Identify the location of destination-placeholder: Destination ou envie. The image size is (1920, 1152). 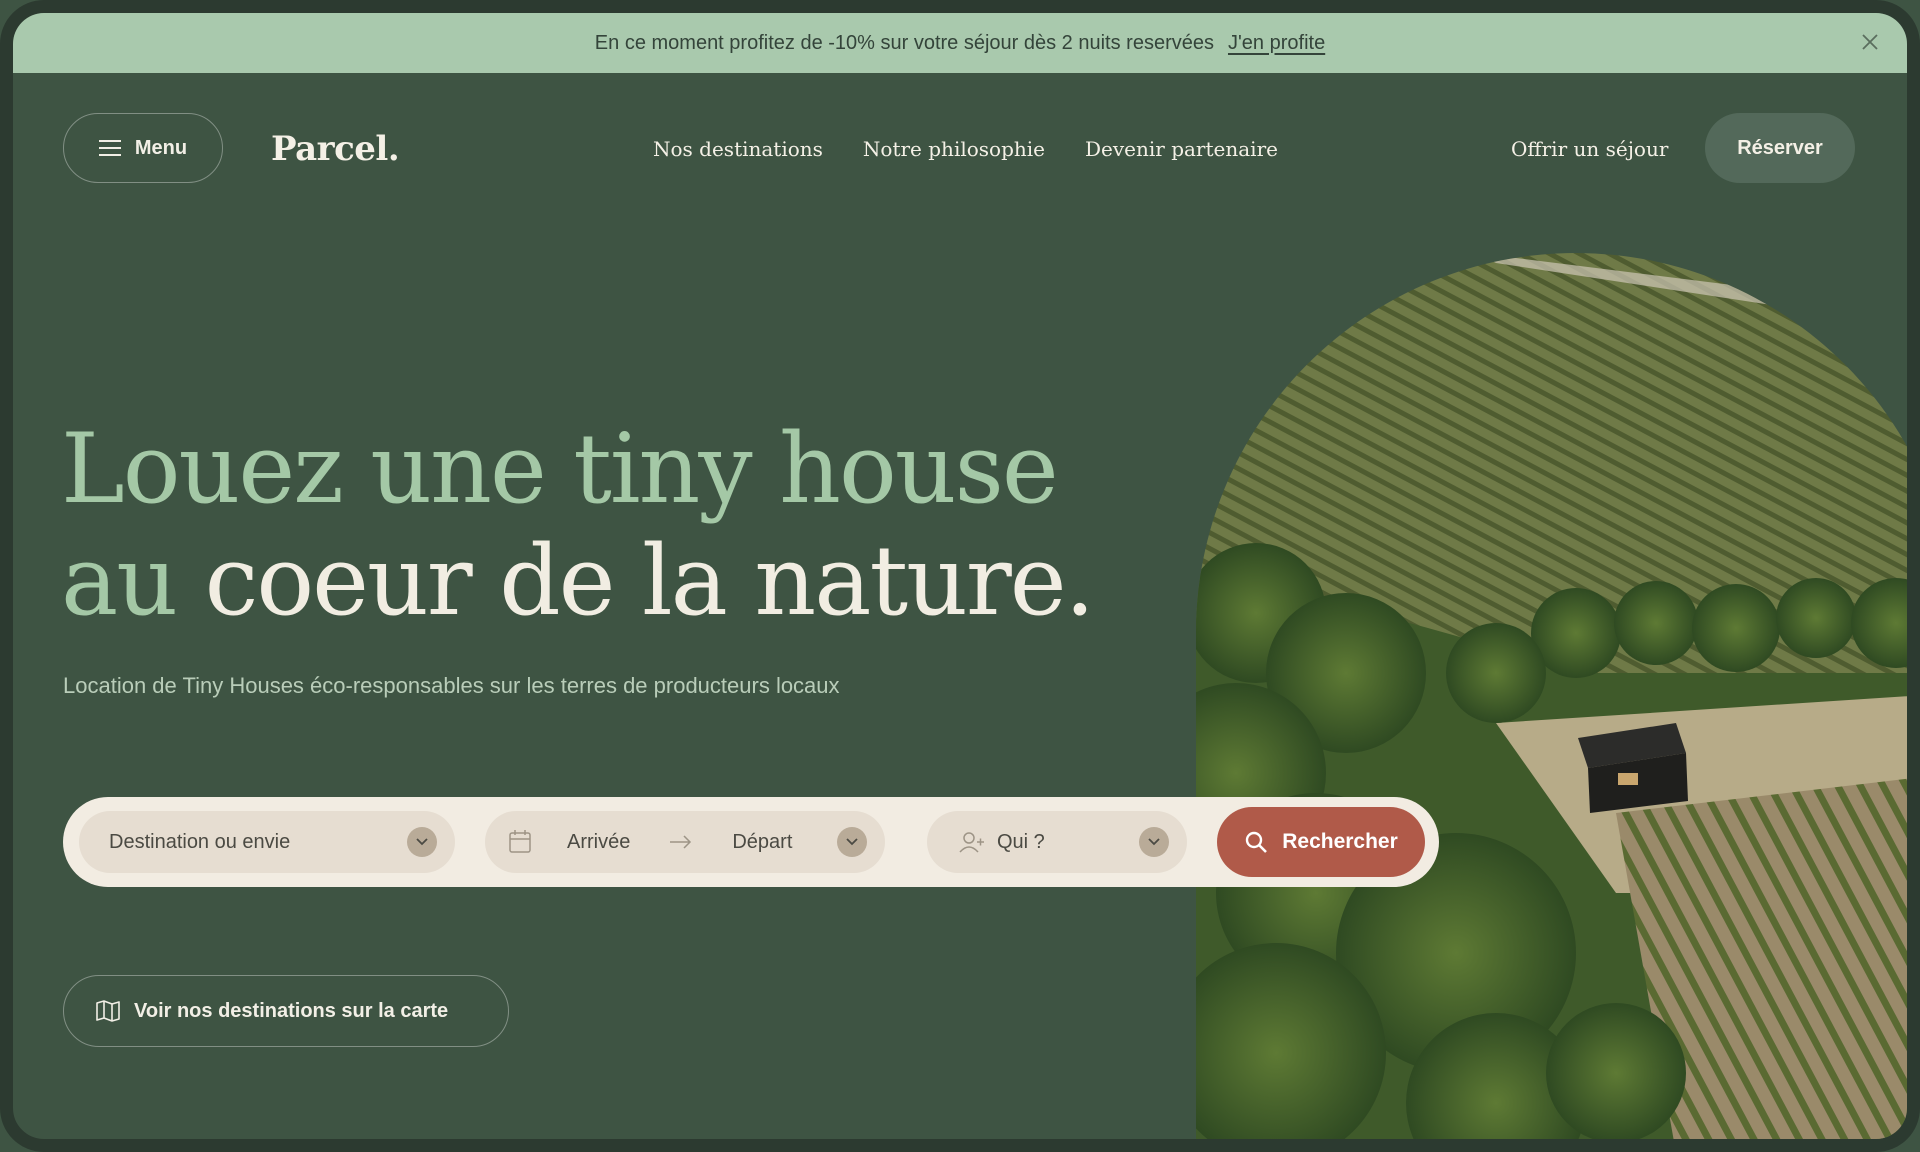
(200, 841).